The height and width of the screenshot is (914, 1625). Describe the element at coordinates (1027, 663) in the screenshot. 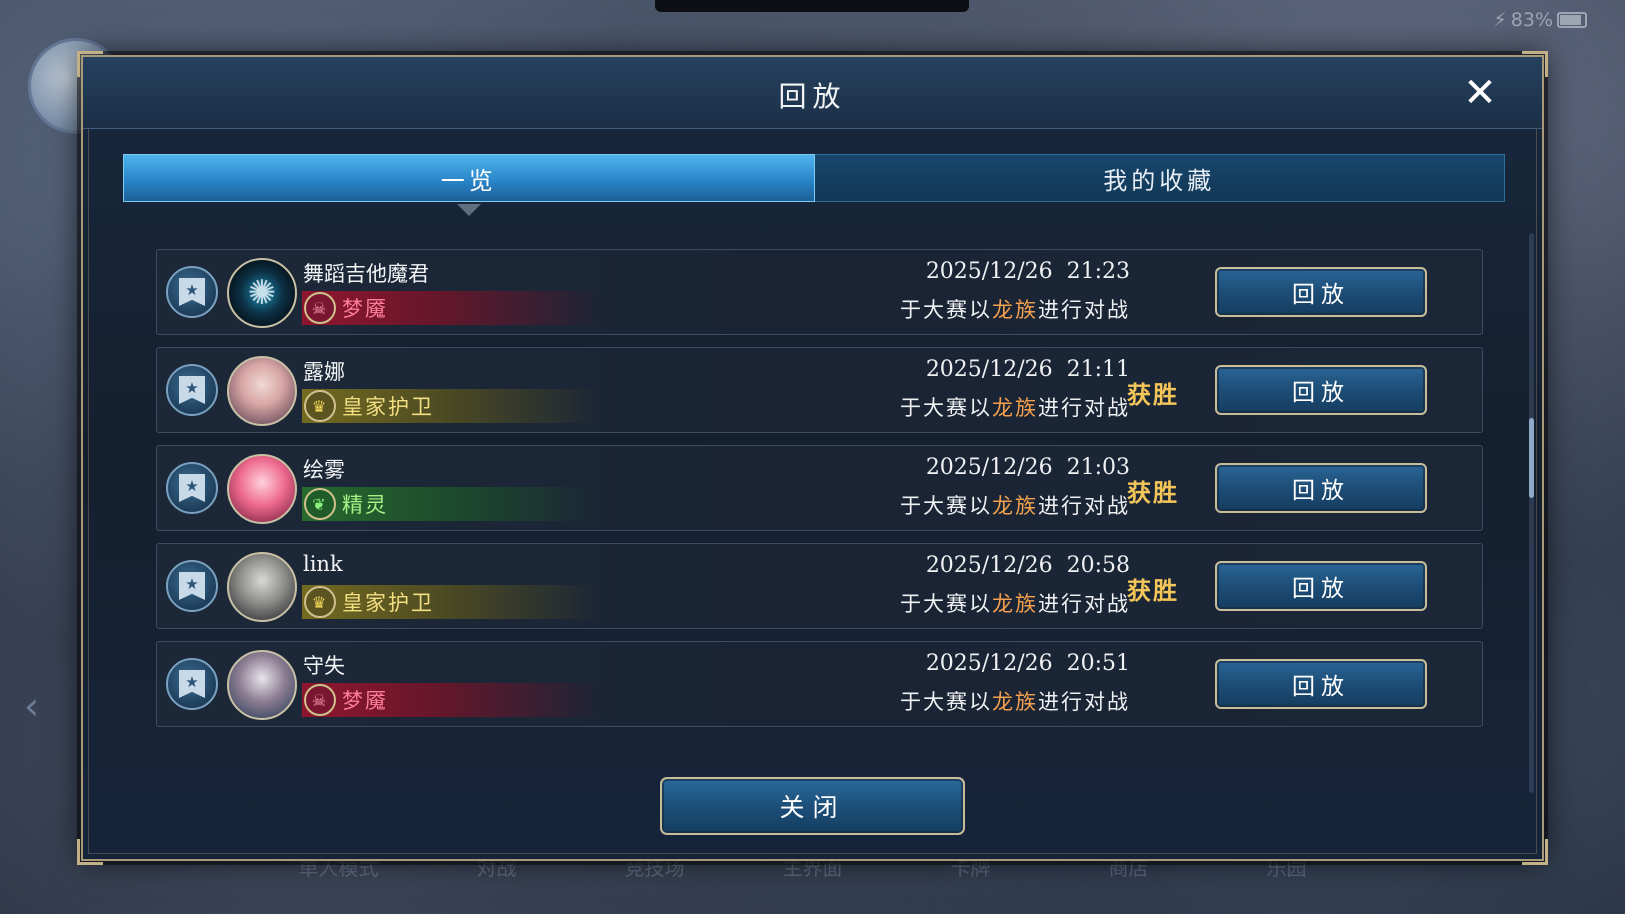

I see `match-datetime: 2025/12/26 20:51` at that location.